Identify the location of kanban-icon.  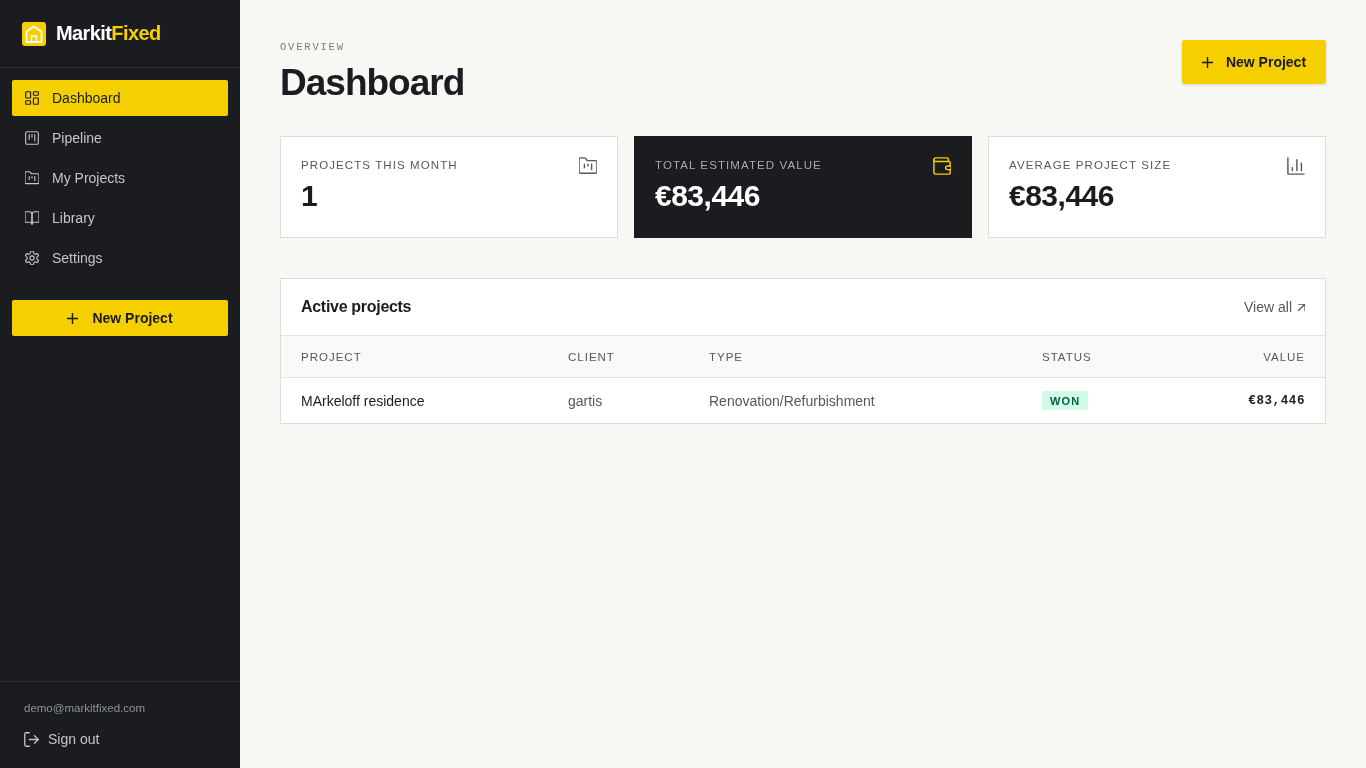
(32, 138).